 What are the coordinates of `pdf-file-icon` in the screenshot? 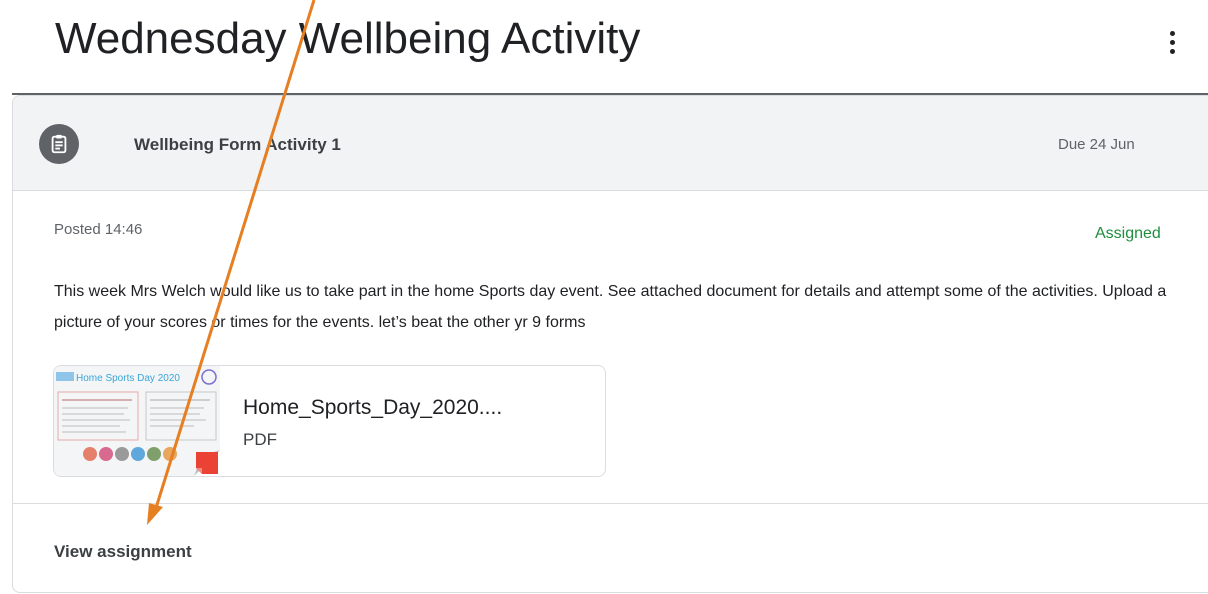 It's located at (207, 463).